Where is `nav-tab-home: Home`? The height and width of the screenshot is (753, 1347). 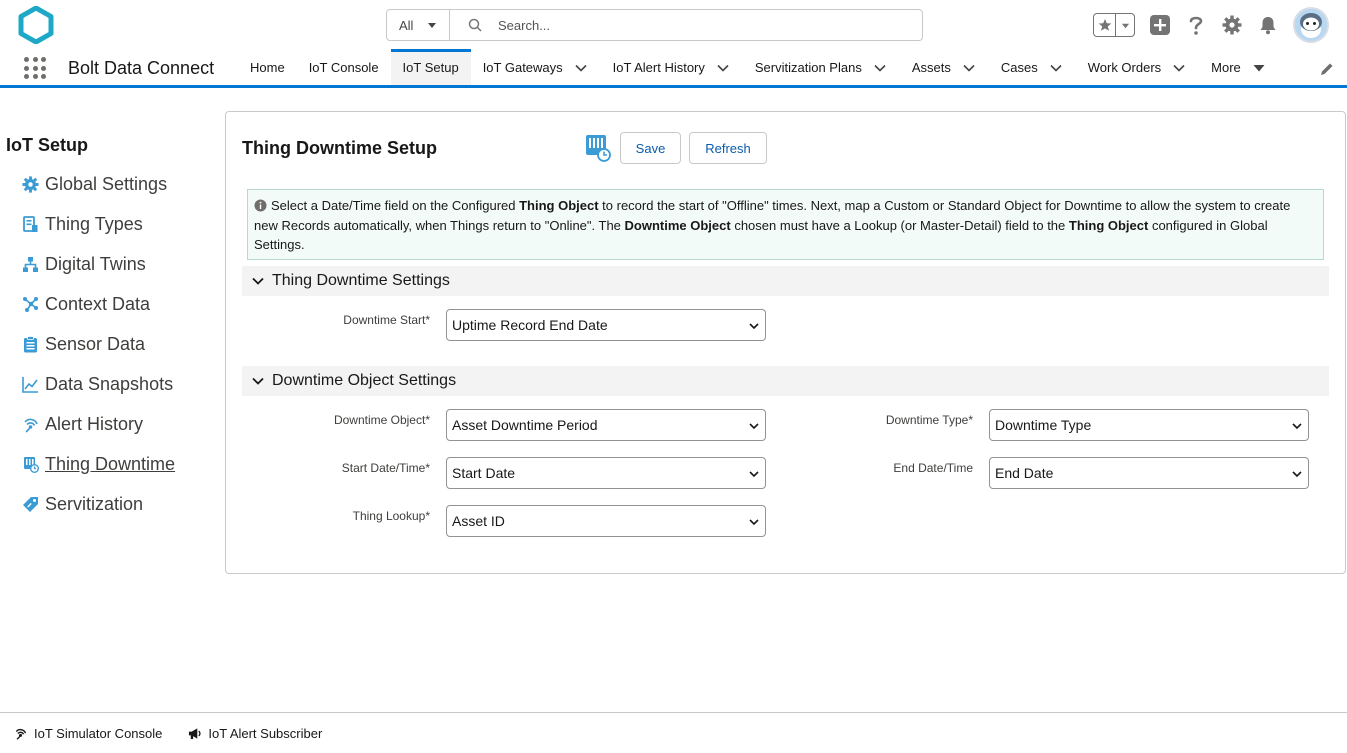 nav-tab-home: Home is located at coordinates (267, 67).